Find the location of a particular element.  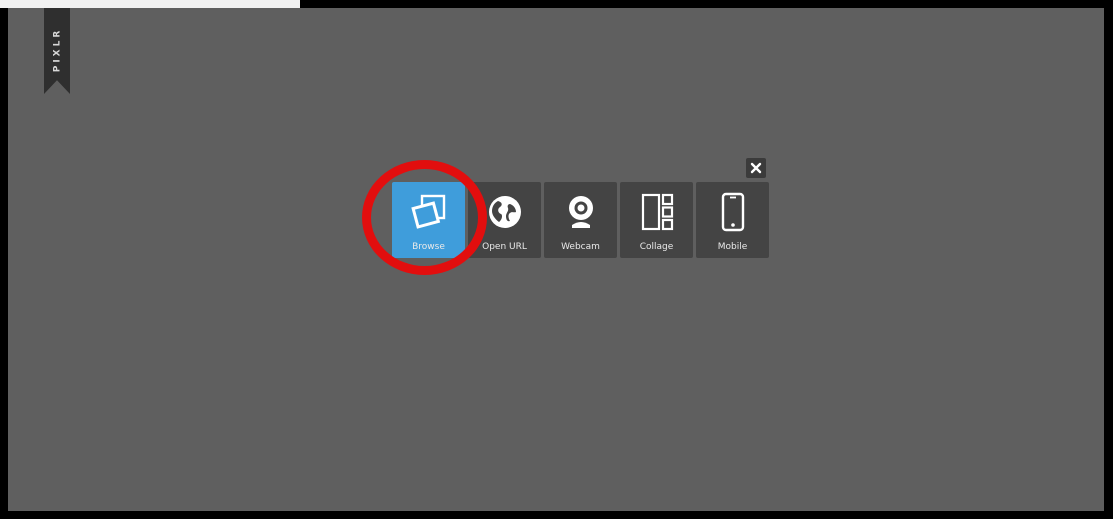

close-button is located at coordinates (756, 168).